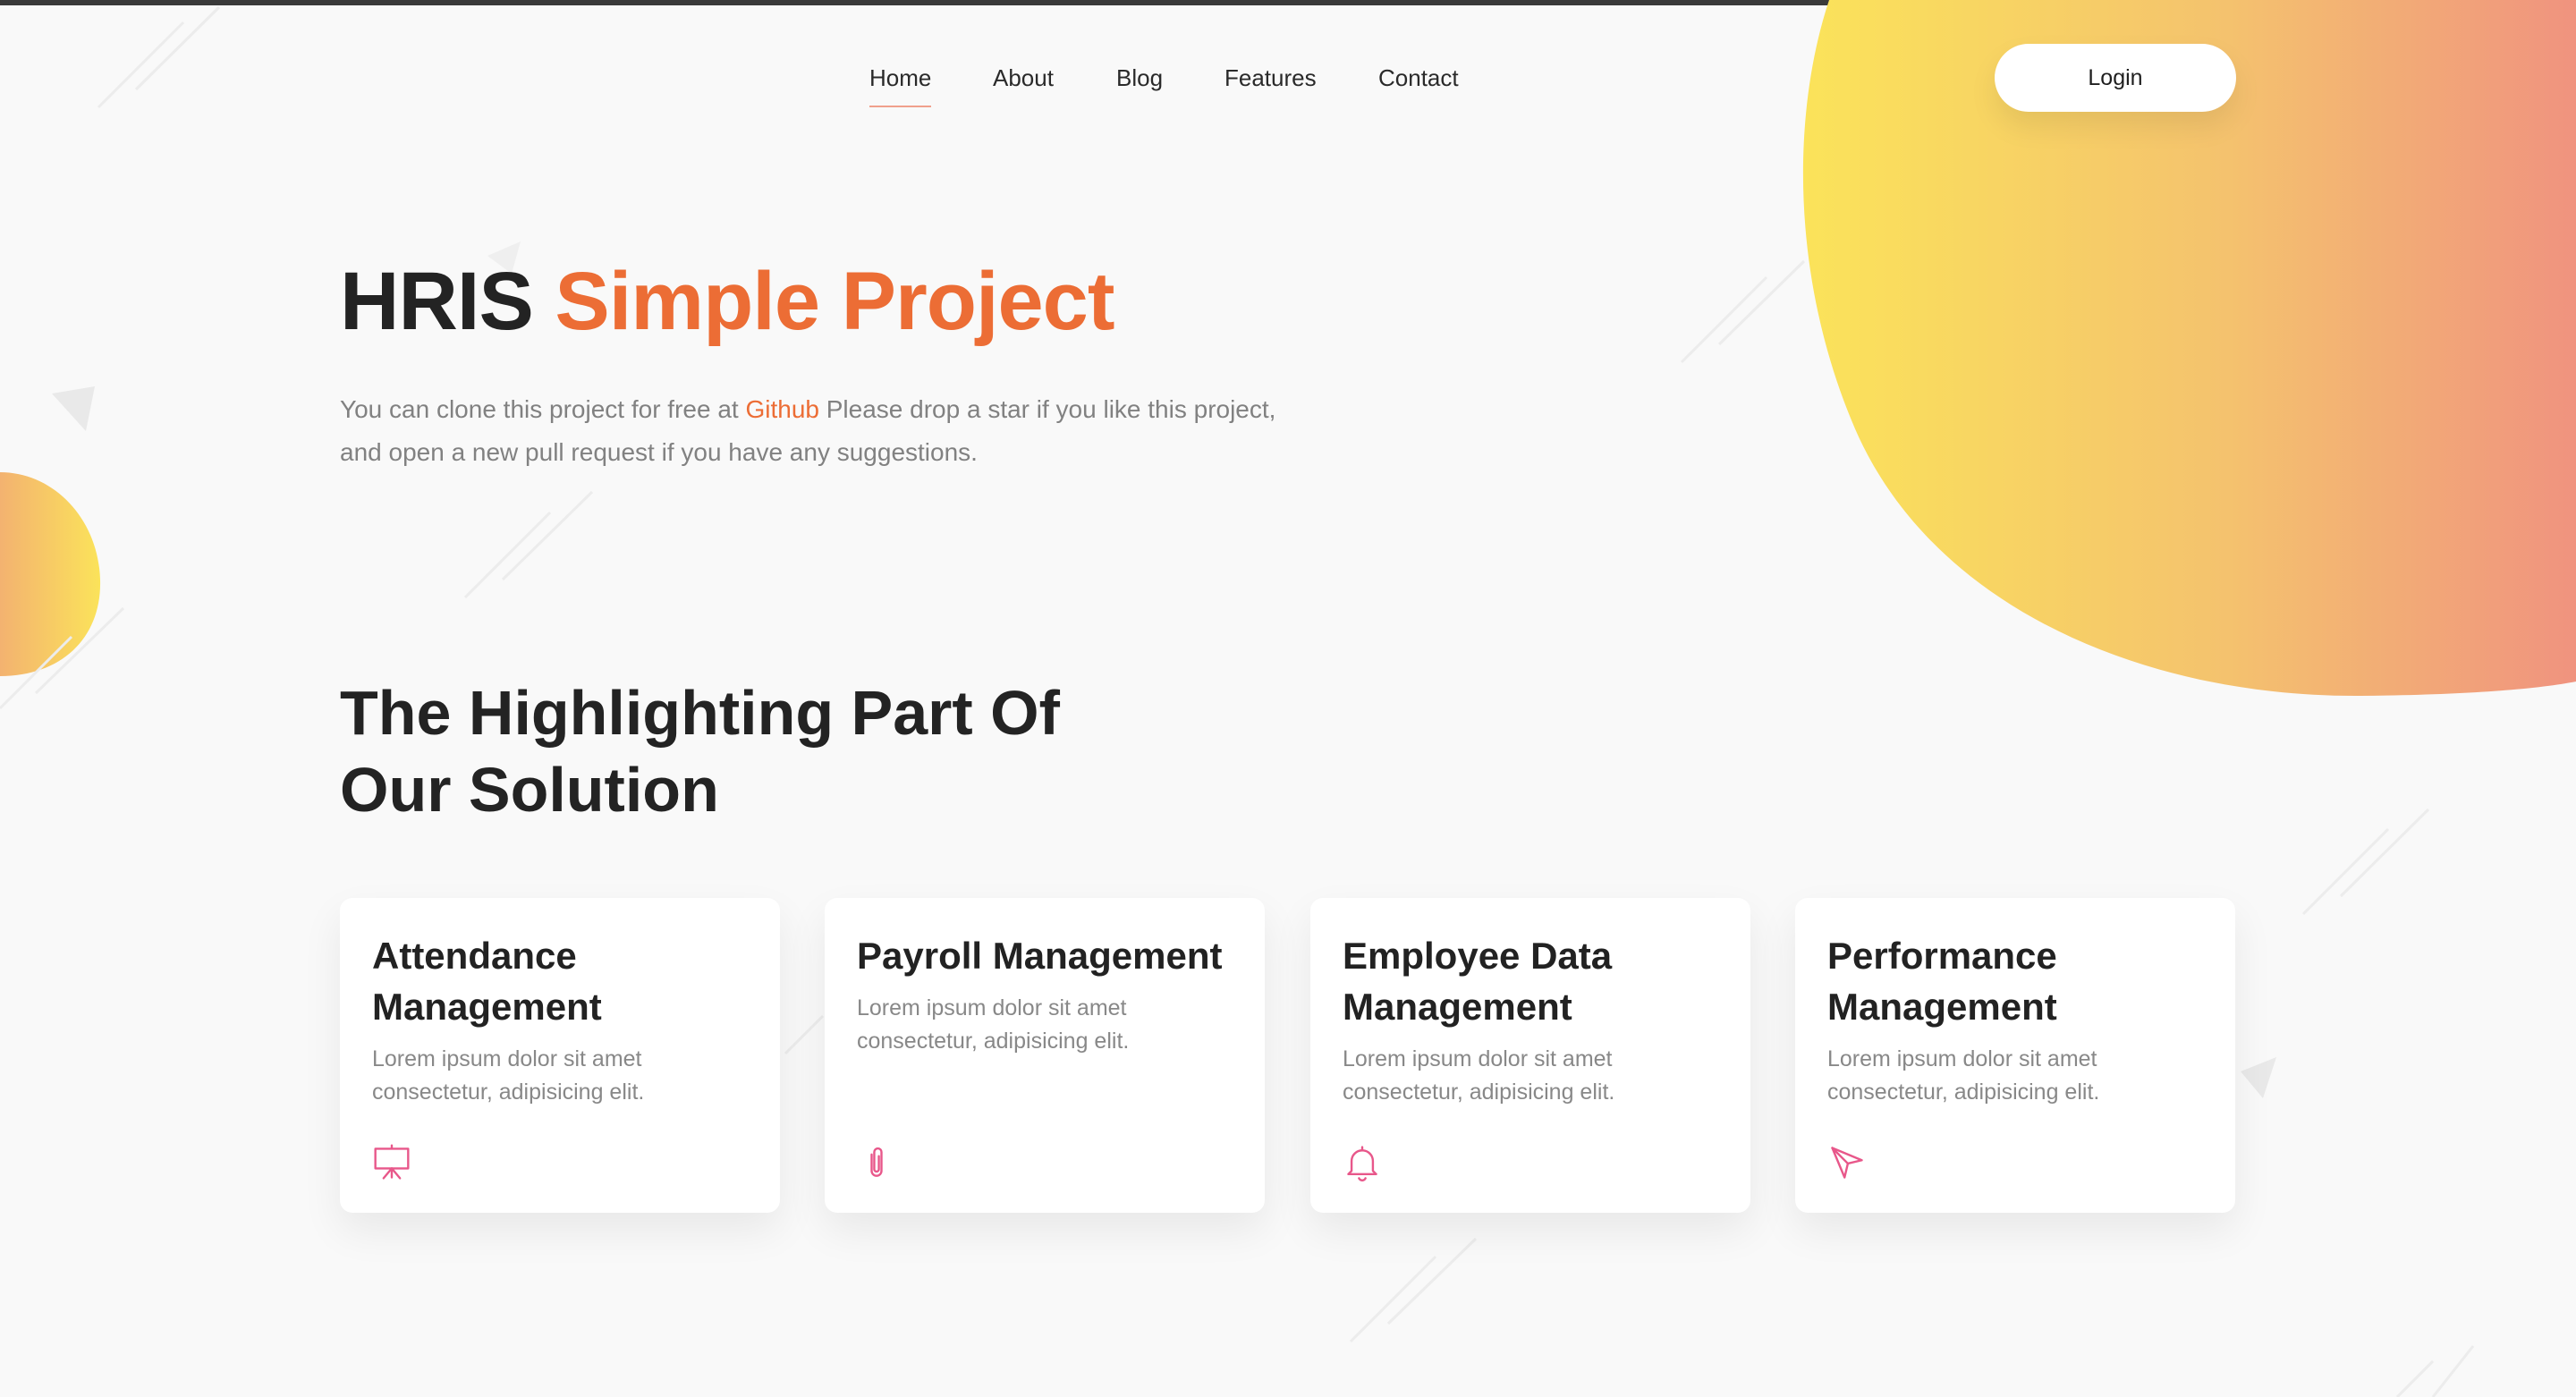  I want to click on send-arrow-icon, so click(1847, 1162).